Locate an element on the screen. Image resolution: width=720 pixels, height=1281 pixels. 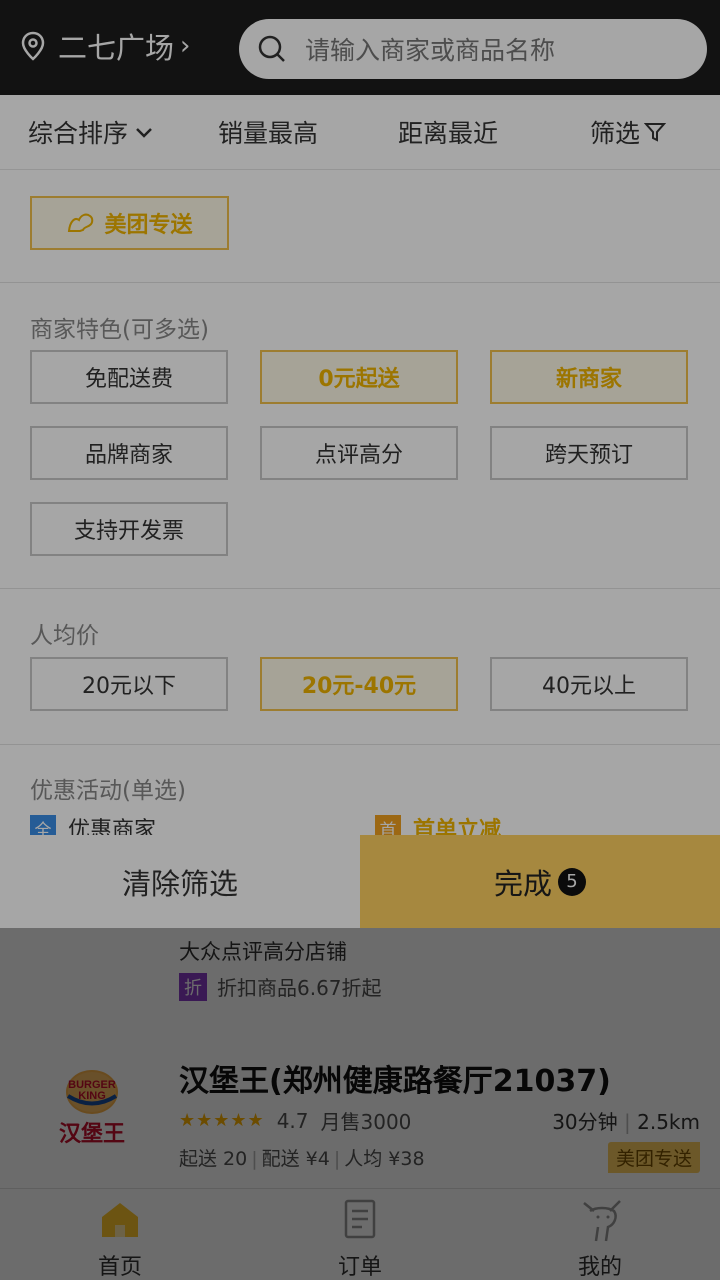
delivery-filter-button: 美团专送 is located at coordinates (129, 223).